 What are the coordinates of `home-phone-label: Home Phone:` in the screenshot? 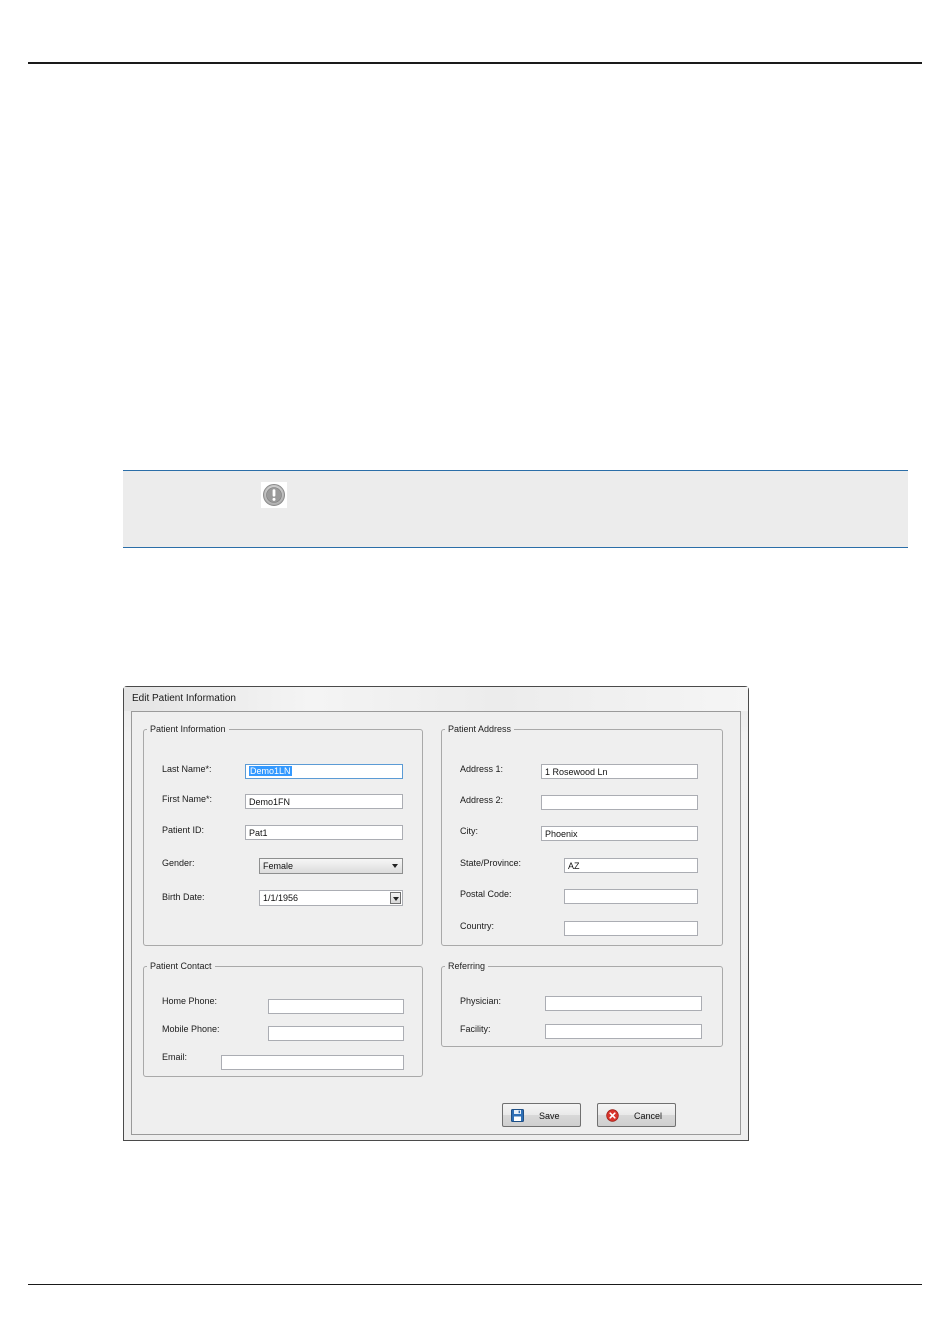 It's located at (190, 1001).